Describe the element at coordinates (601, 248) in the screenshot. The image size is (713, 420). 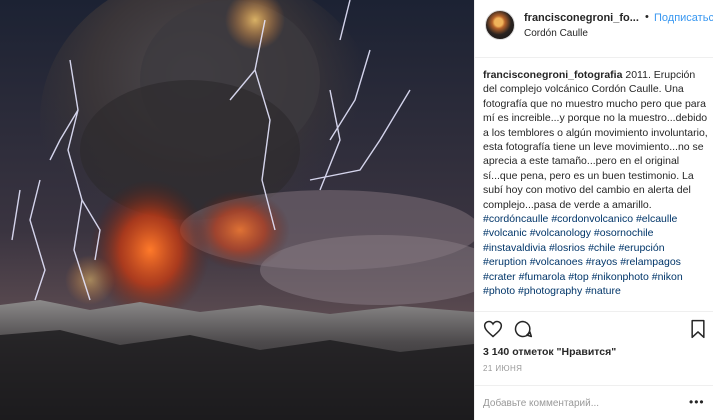
I see `hashtag-link: #chile` at that location.